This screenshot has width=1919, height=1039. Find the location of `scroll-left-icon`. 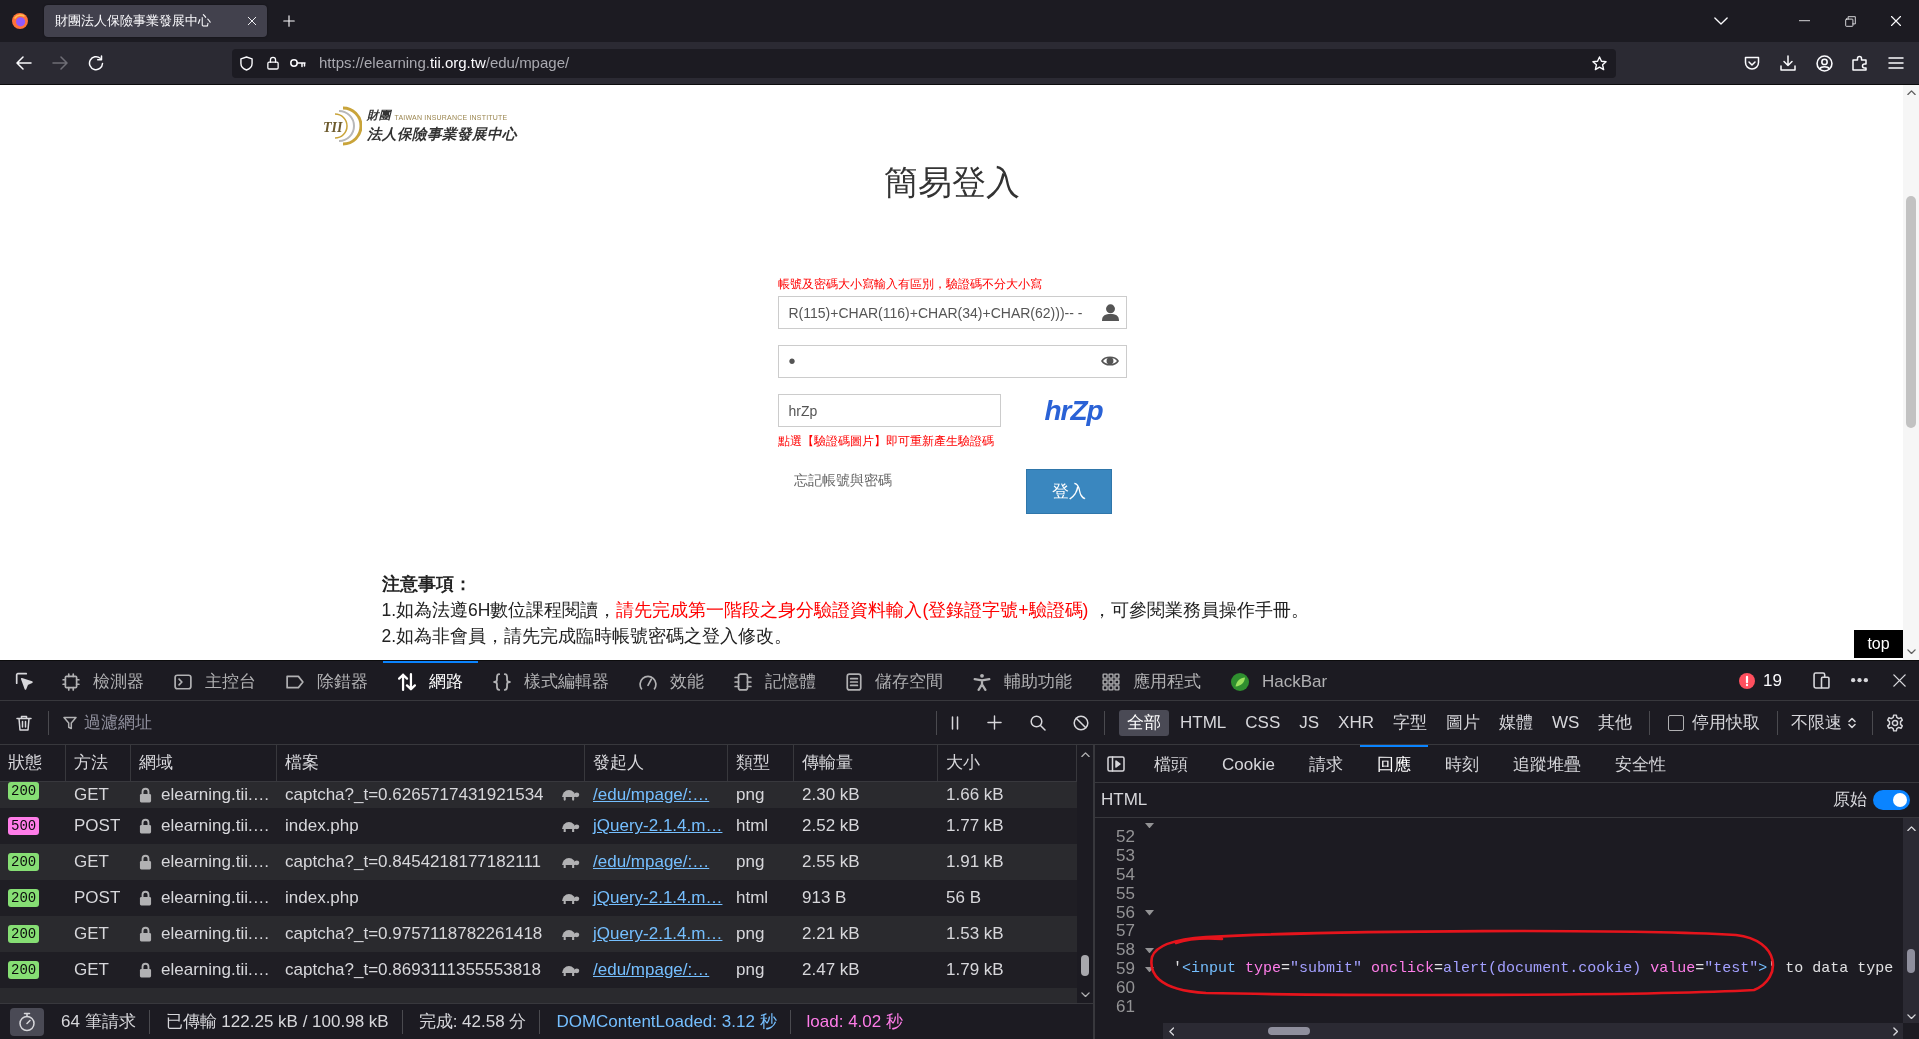

scroll-left-icon is located at coordinates (1172, 1031).